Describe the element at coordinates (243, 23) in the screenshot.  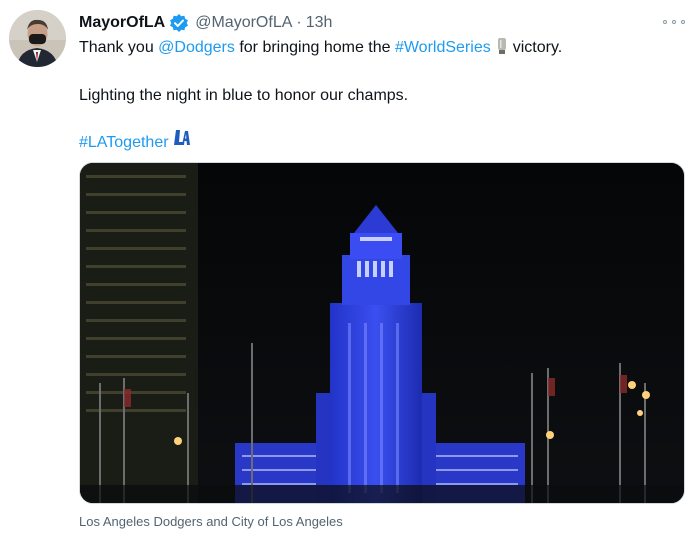
I see `user-handle: @MayorOfLA` at that location.